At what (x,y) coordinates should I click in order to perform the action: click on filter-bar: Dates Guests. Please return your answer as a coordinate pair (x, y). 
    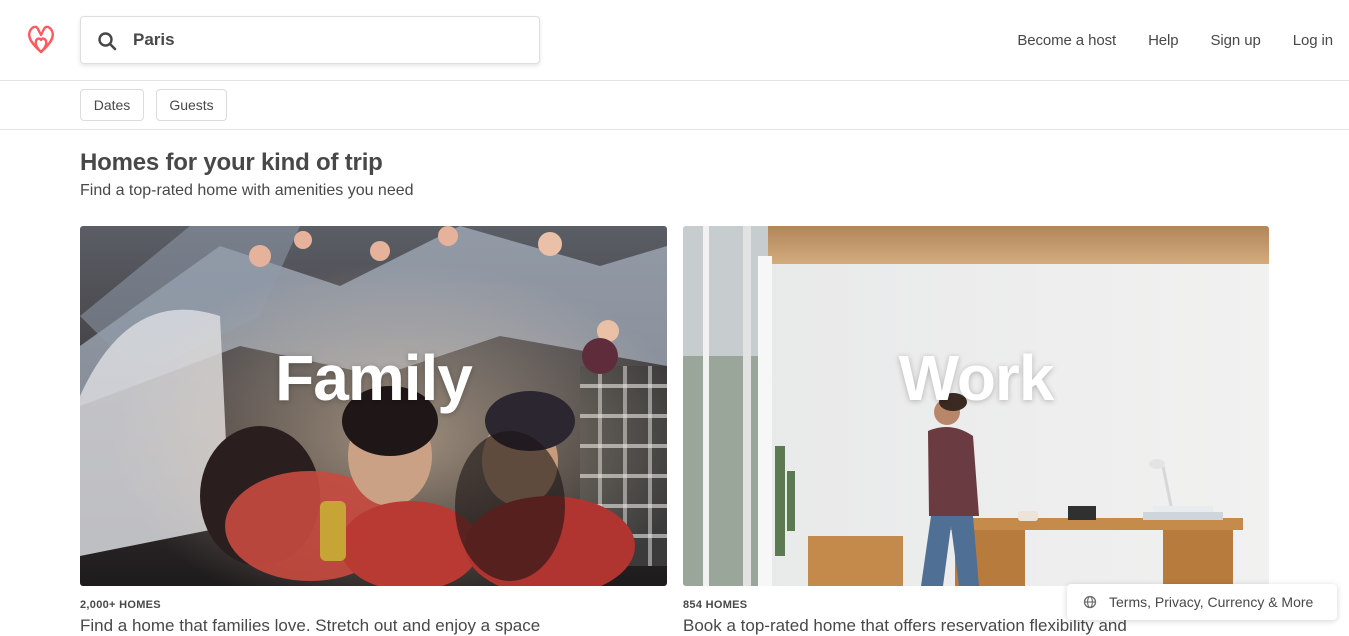
    Looking at the image, I should click on (674, 105).